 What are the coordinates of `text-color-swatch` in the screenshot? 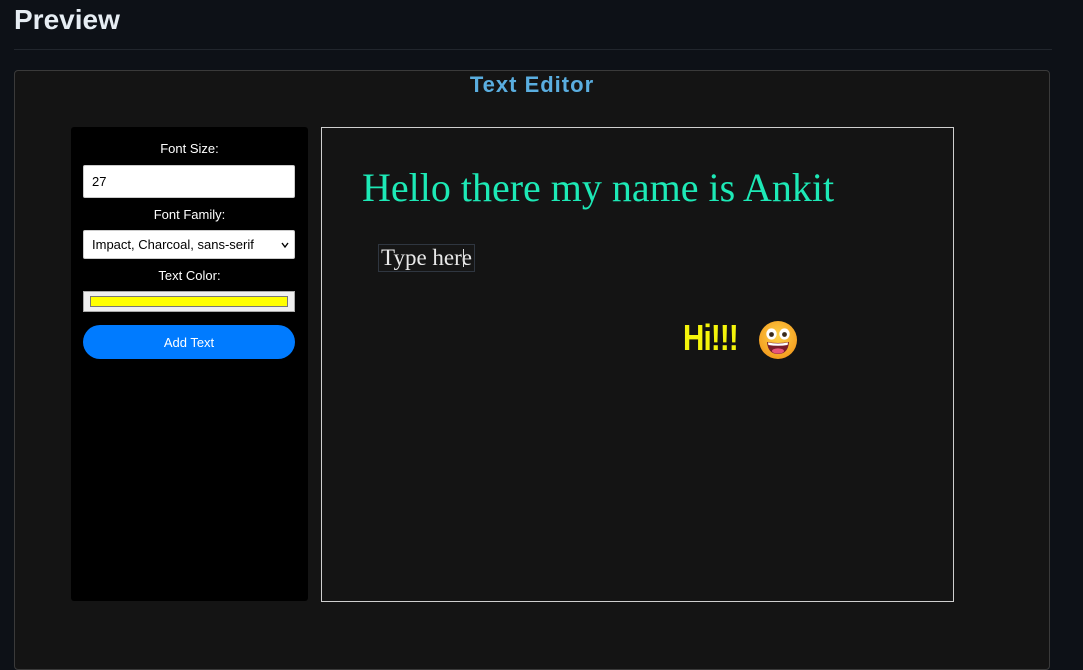 It's located at (189, 301).